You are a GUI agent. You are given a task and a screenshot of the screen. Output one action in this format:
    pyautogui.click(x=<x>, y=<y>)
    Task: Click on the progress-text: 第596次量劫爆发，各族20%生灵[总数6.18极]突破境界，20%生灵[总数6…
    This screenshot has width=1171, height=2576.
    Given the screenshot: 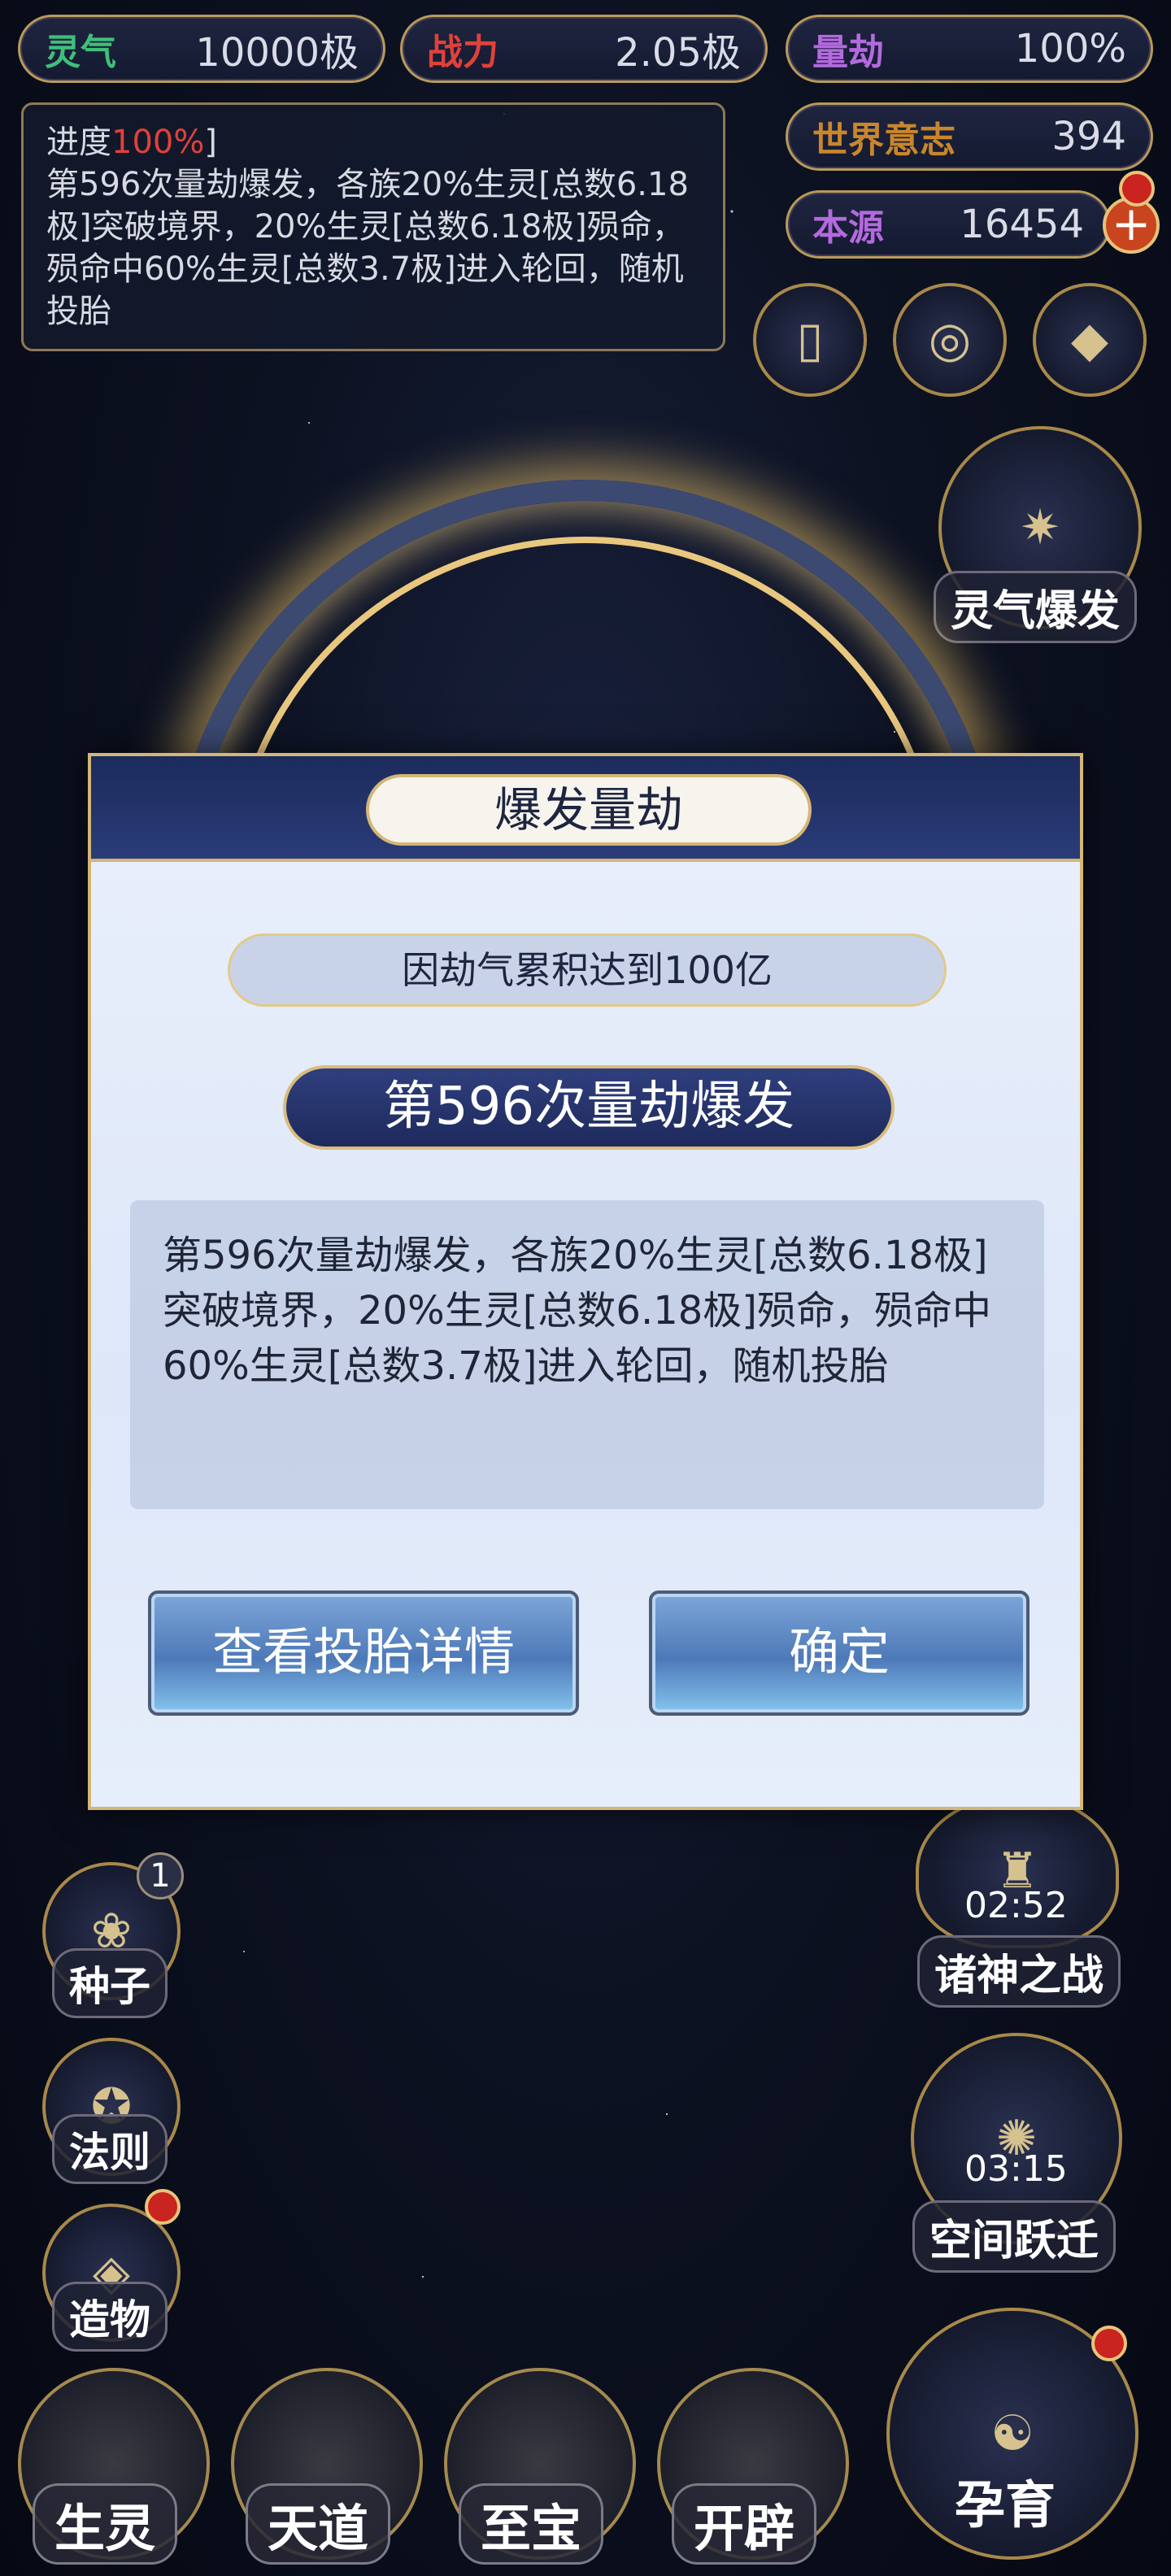 What is the action you would take?
    pyautogui.click(x=368, y=248)
    